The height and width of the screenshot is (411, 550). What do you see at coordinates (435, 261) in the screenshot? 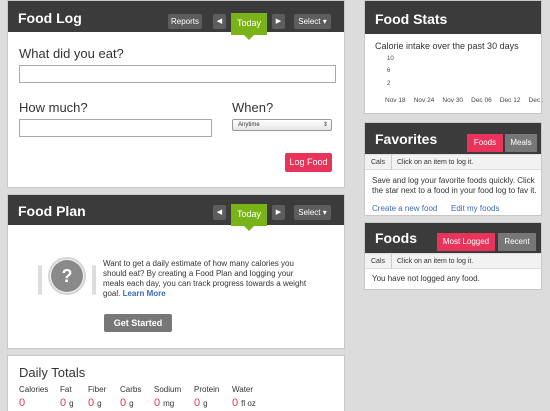
I see `foods-col-hint: Click on an item to log it.` at bounding box center [435, 261].